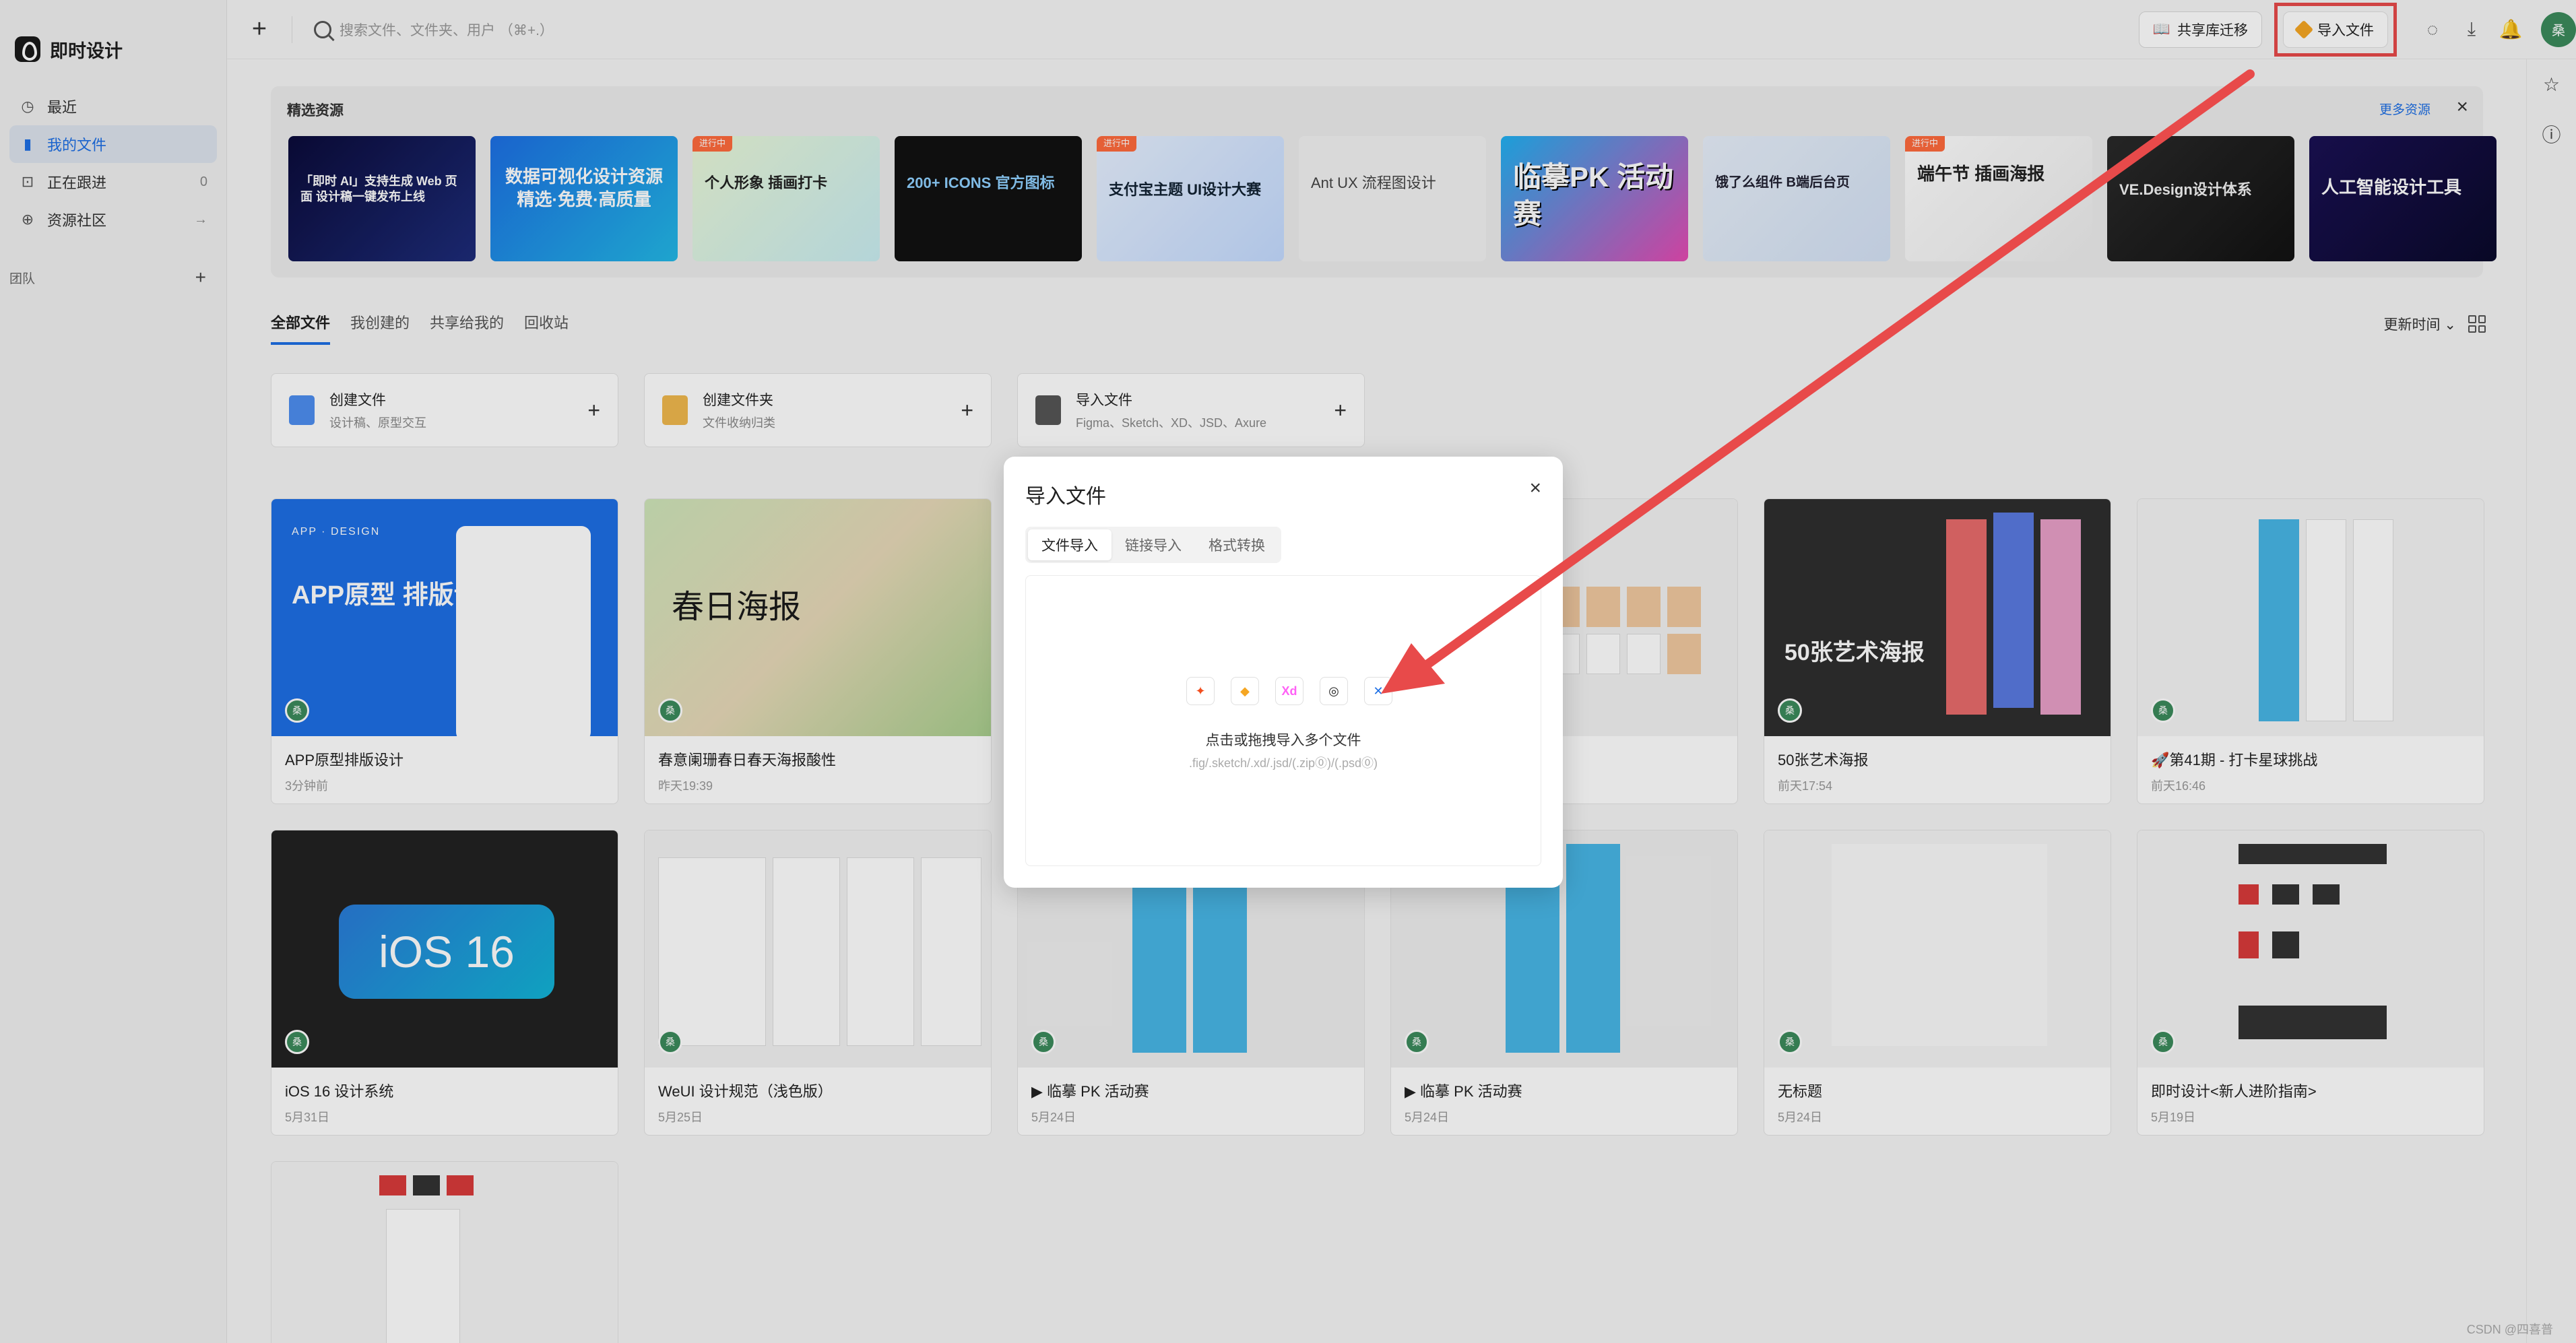 The width and height of the screenshot is (2576, 1343). I want to click on xd-icon: Xd, so click(1289, 691).